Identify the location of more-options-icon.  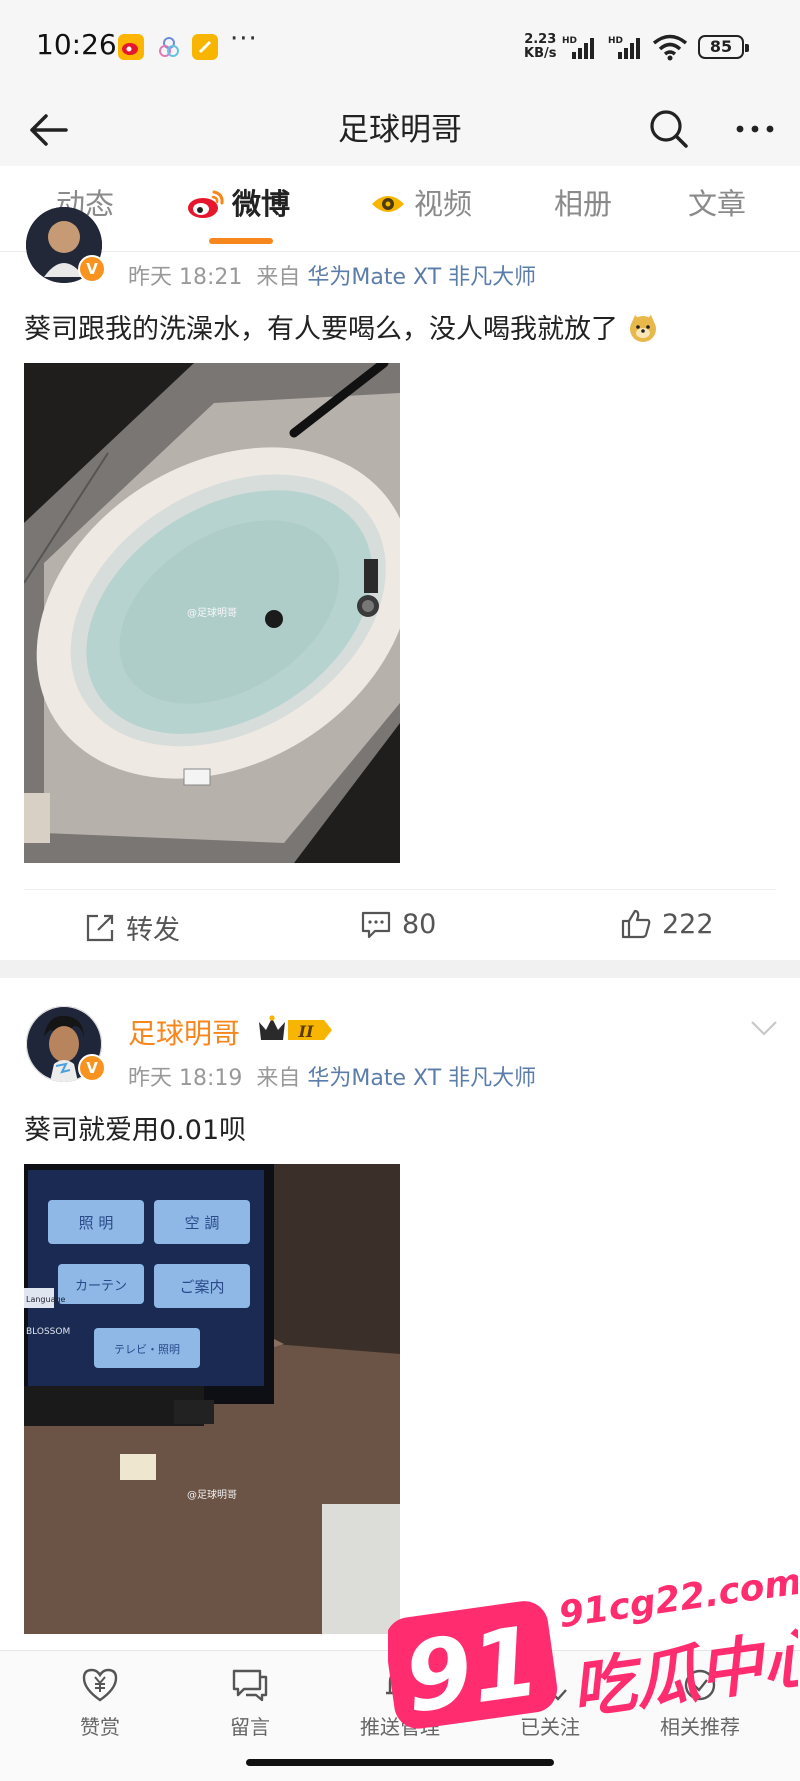
(755, 129).